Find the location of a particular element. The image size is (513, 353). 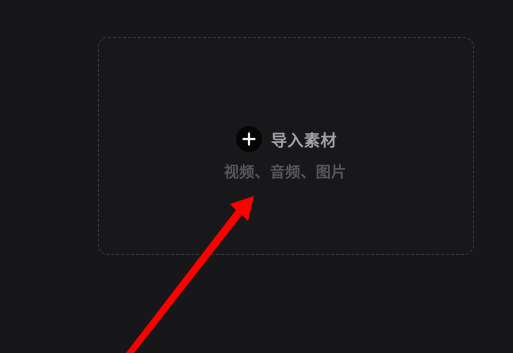

plus-icon is located at coordinates (249, 139).